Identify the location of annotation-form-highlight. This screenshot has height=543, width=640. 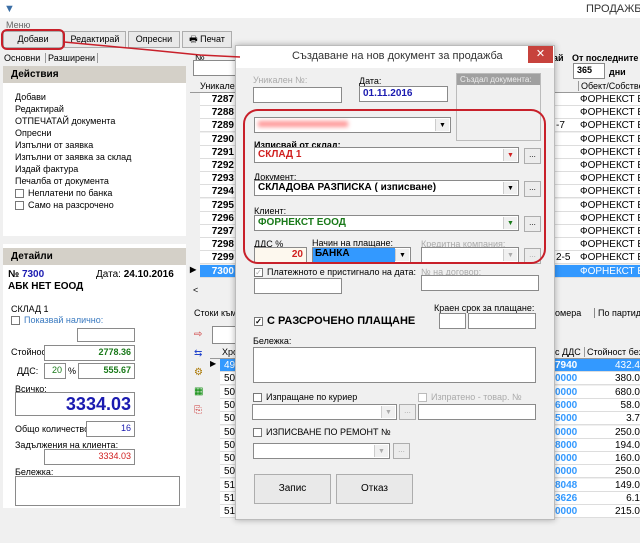
(394, 186).